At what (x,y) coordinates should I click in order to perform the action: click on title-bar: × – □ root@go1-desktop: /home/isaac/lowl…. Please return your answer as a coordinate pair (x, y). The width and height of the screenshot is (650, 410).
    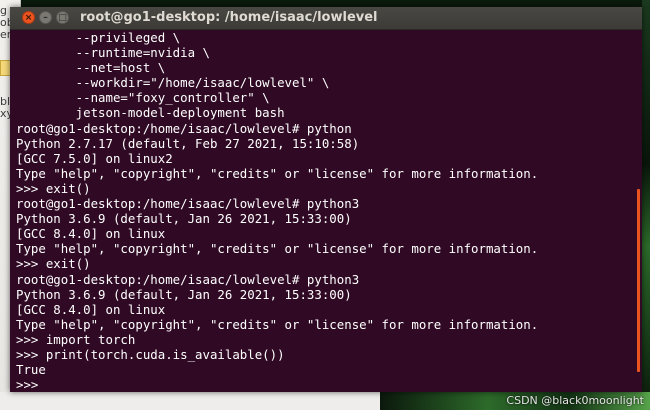
    Looking at the image, I should click on (326, 18).